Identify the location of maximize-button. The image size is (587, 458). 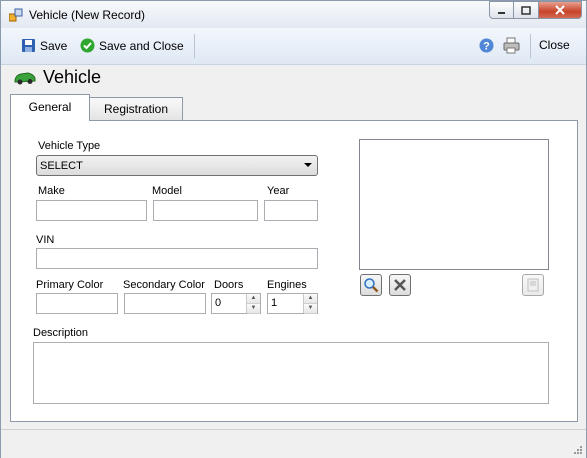
(526, 10).